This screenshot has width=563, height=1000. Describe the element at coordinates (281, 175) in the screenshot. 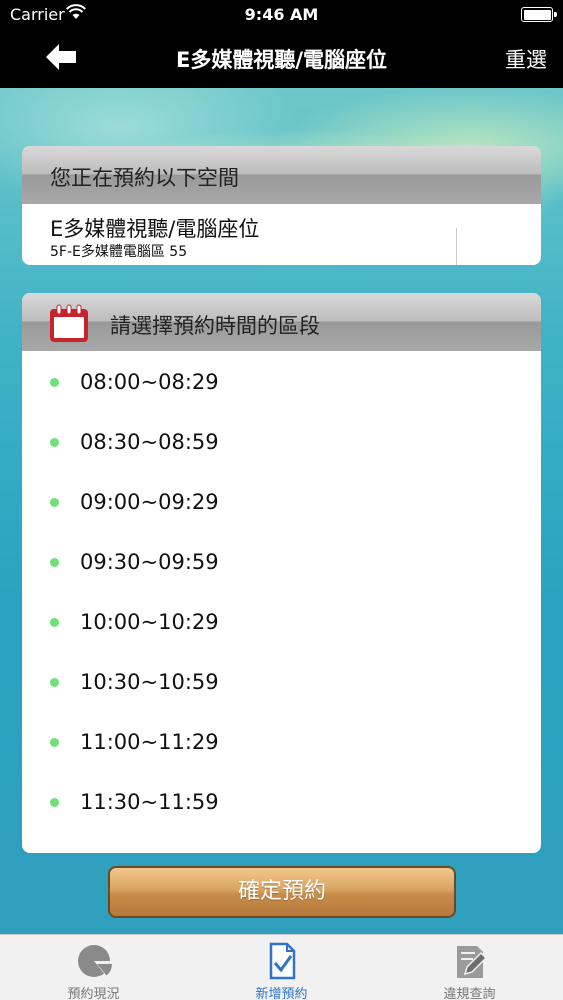

I see `reservation-summary-header: 您正在預約以下空間` at that location.